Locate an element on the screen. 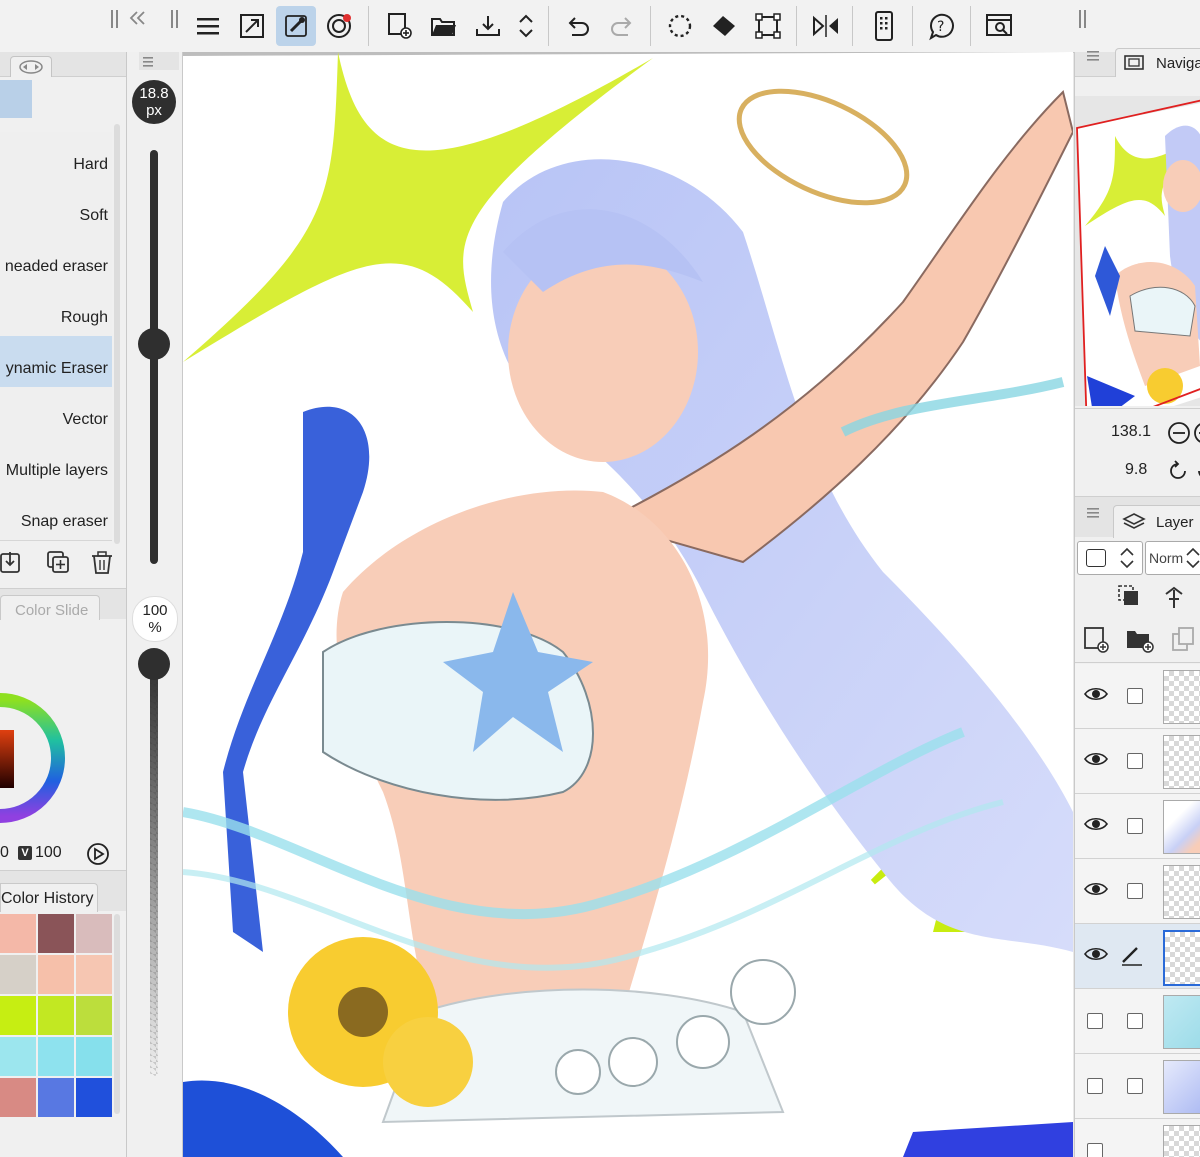 The image size is (1200, 1157). help-icon: ? is located at coordinates (942, 26).